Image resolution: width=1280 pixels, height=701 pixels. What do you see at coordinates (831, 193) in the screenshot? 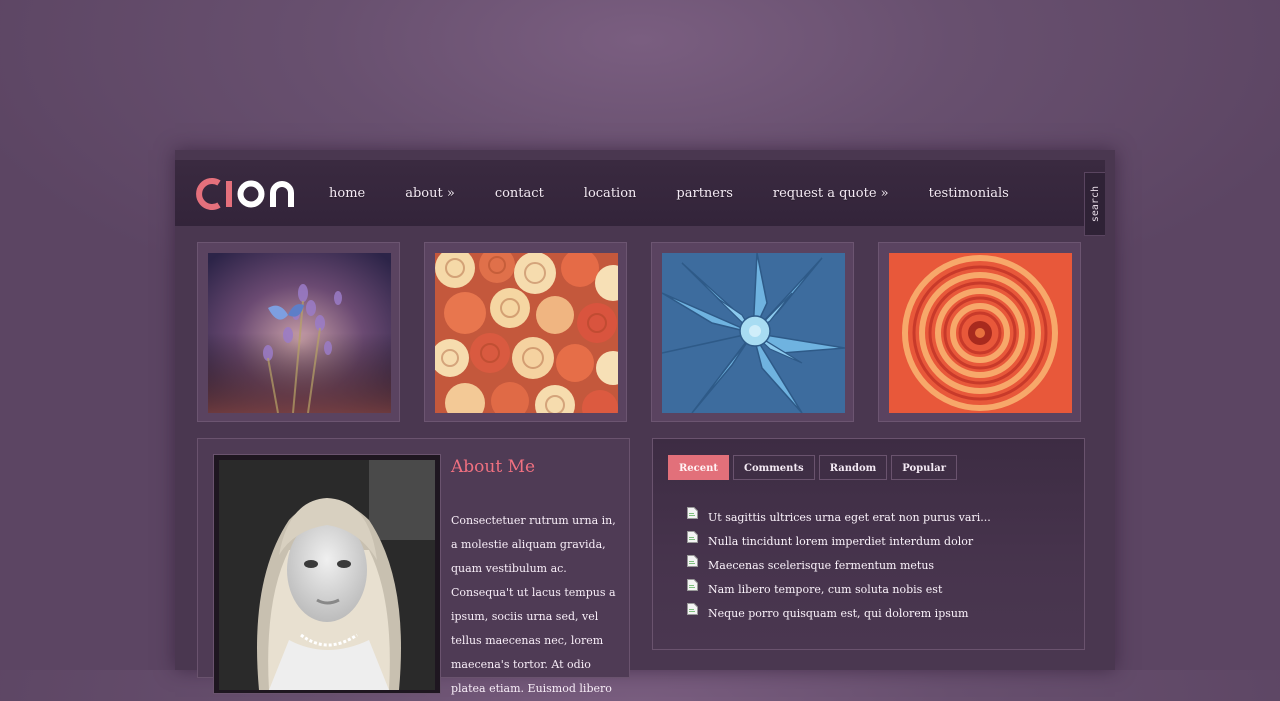
I see `nav-request-quote: request a quote »` at bounding box center [831, 193].